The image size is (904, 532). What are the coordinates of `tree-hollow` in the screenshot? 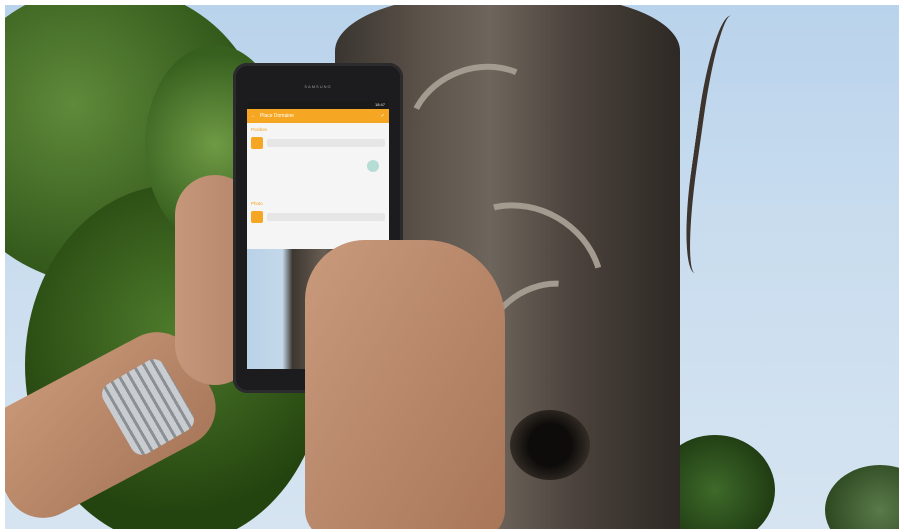 It's located at (550, 445).